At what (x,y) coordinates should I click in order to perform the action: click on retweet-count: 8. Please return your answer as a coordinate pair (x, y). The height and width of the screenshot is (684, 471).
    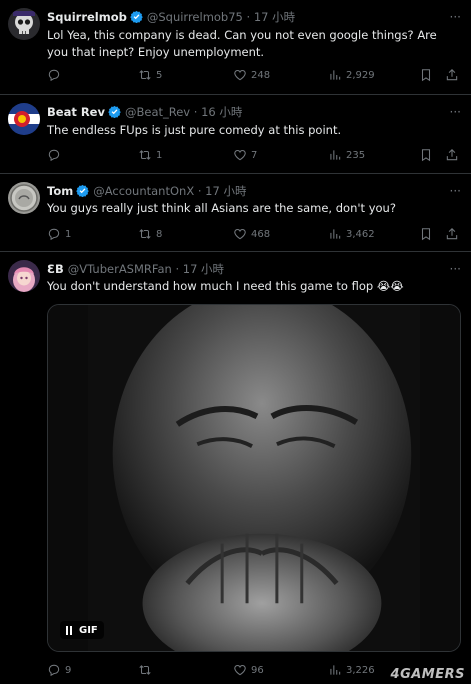
    Looking at the image, I should click on (159, 234).